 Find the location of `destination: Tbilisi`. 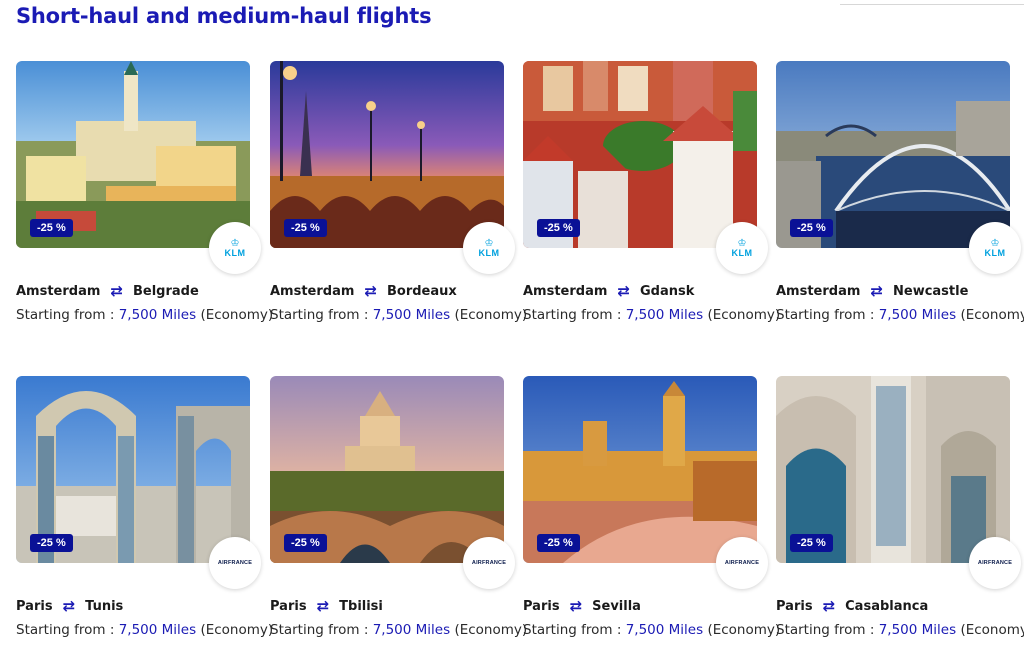

destination: Tbilisi is located at coordinates (361, 606).